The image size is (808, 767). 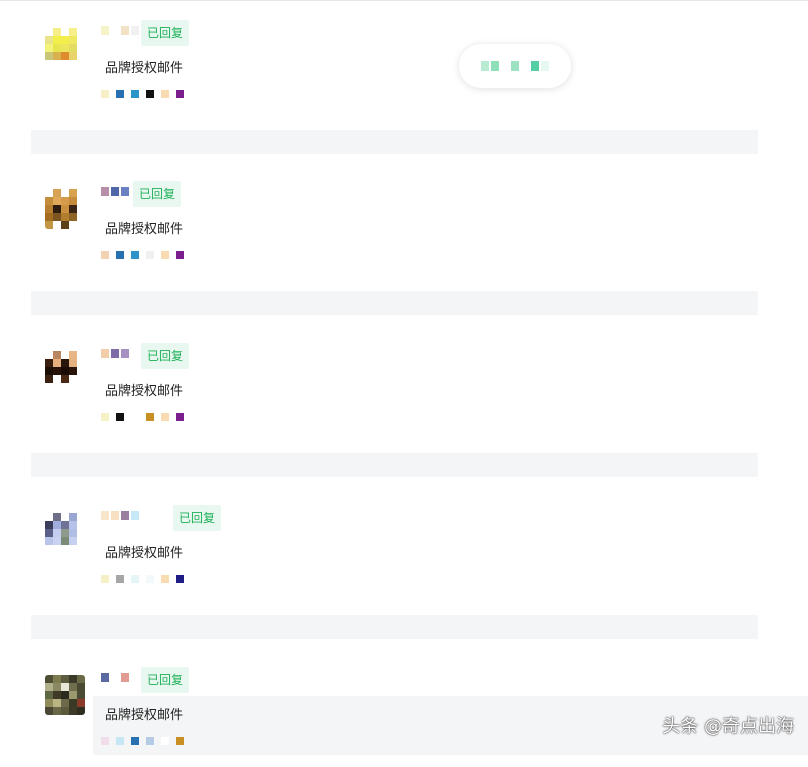 I want to click on message-item: 已回复品牌授权邮件, so click(x=394, y=226).